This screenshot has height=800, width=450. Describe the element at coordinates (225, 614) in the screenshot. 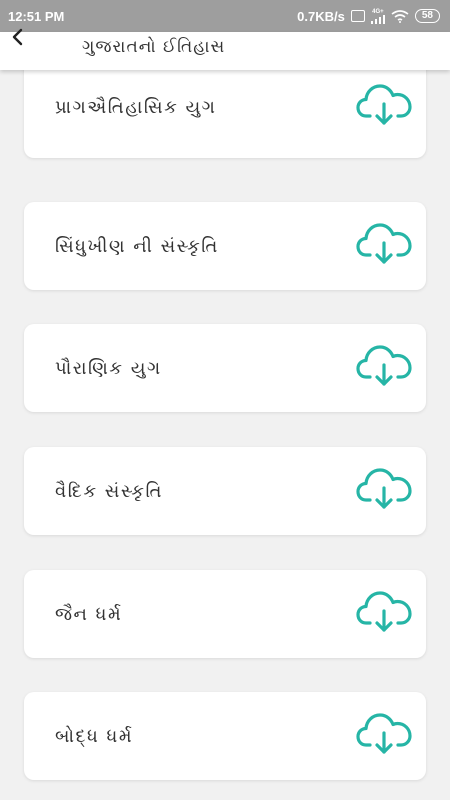

I see `list-item: જૈન ધર્મ` at that location.